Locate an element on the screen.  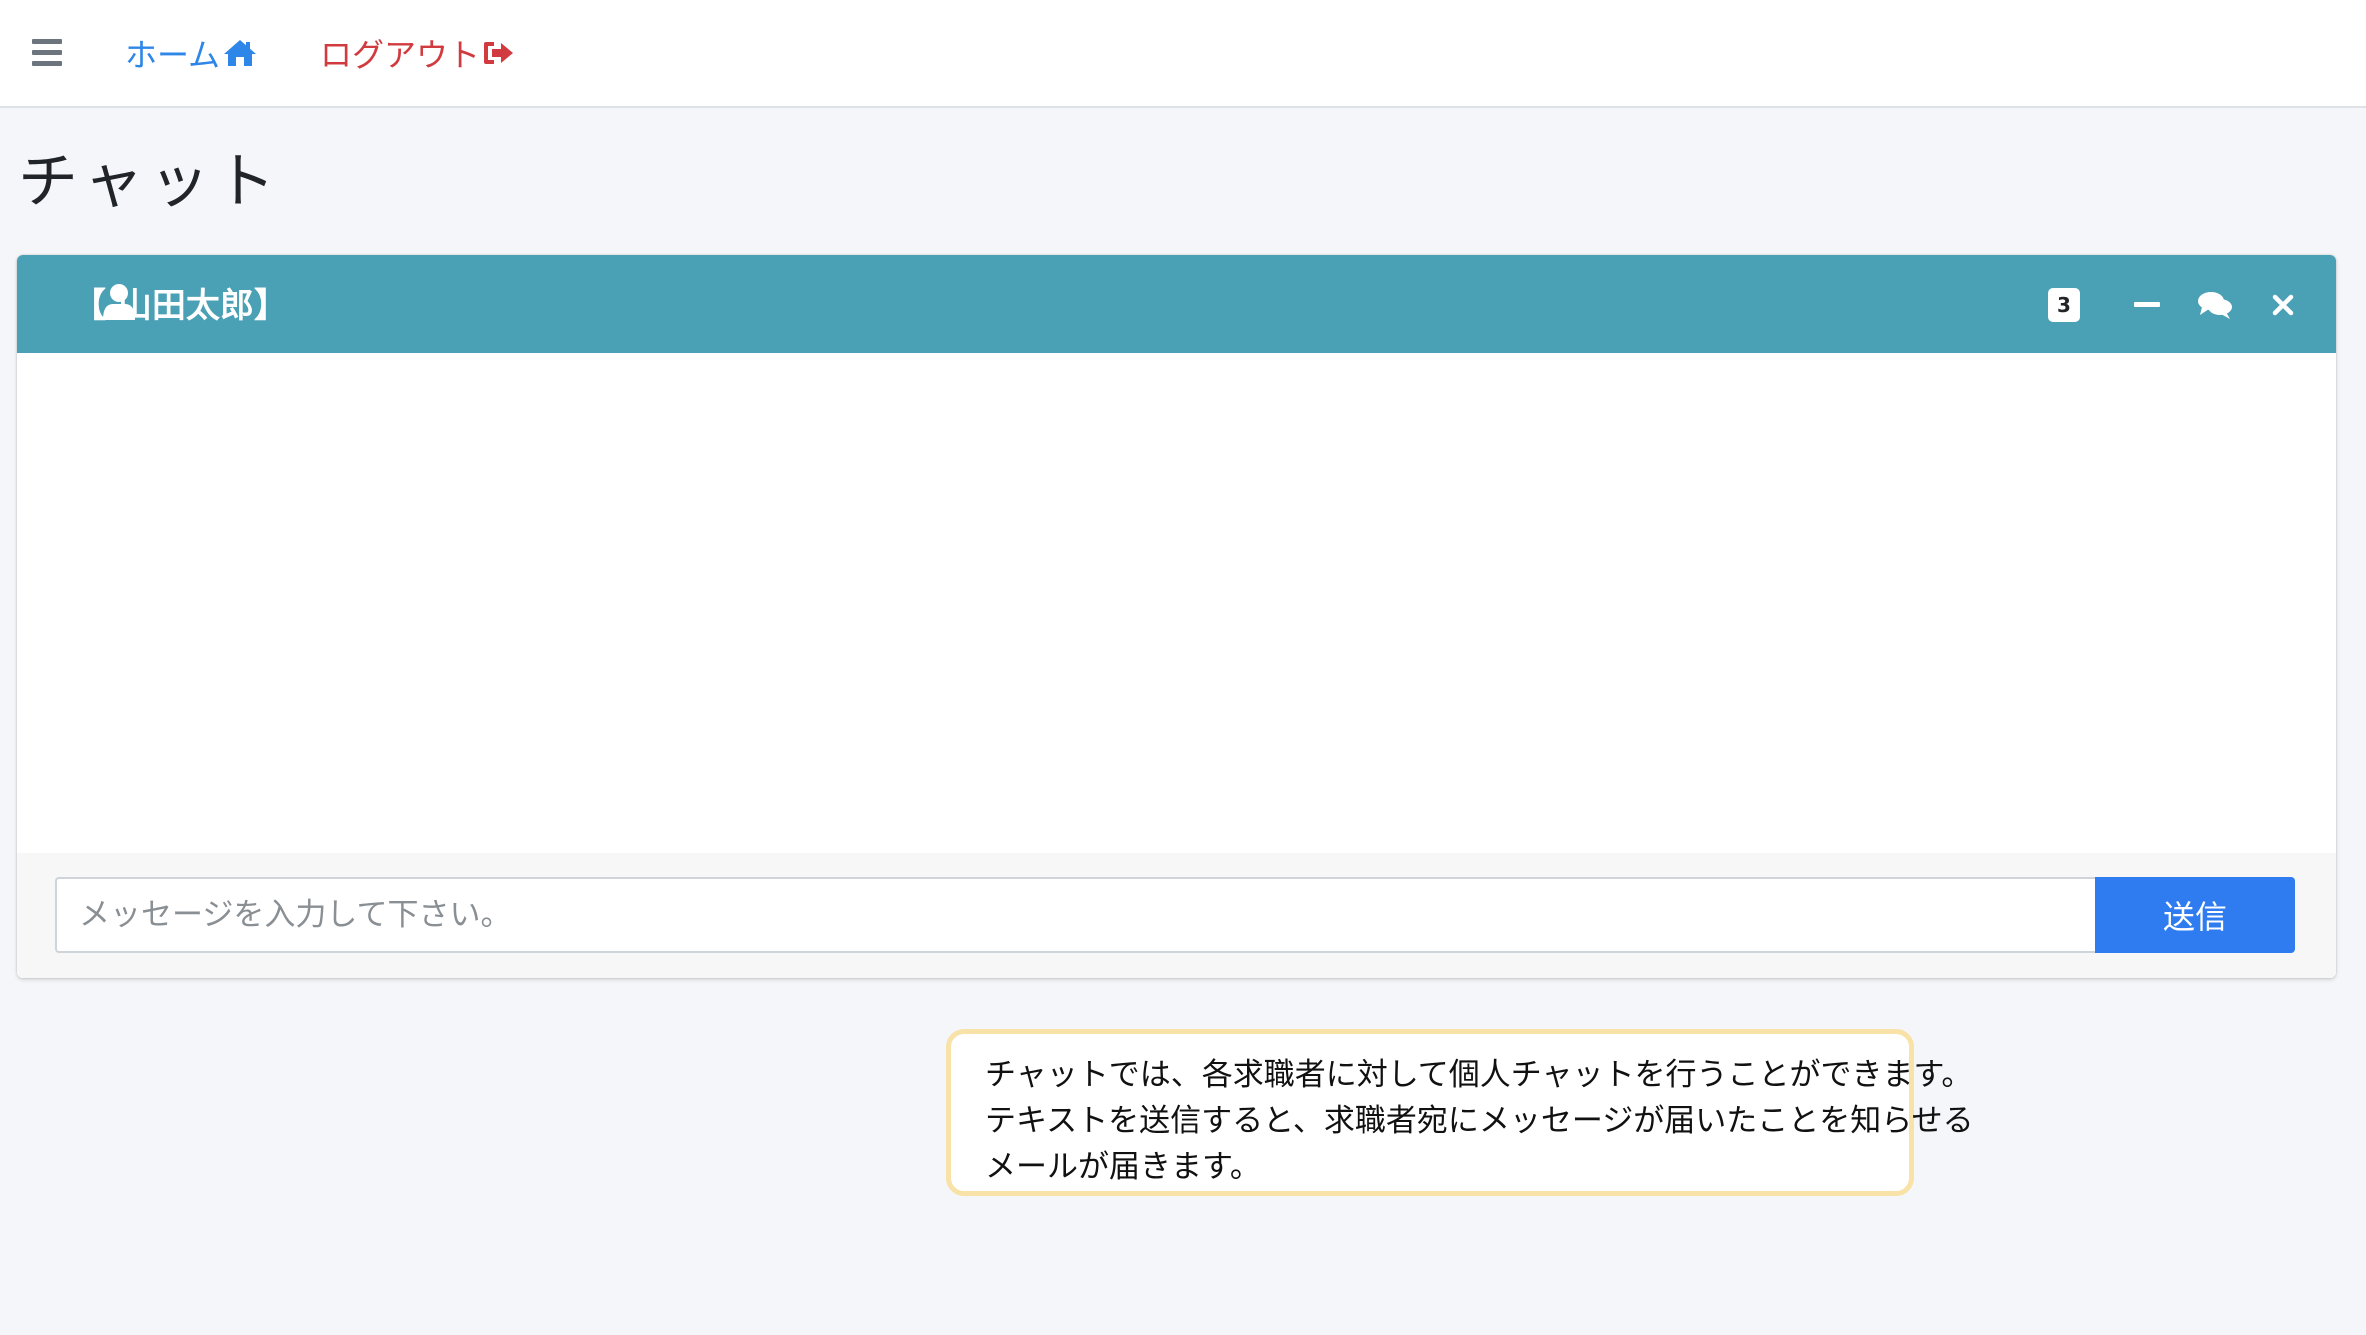
help-note-line: テキストを送信すると、求職者宛にメッセージが届いたことを知らせる is located at coordinates (1479, 1121).